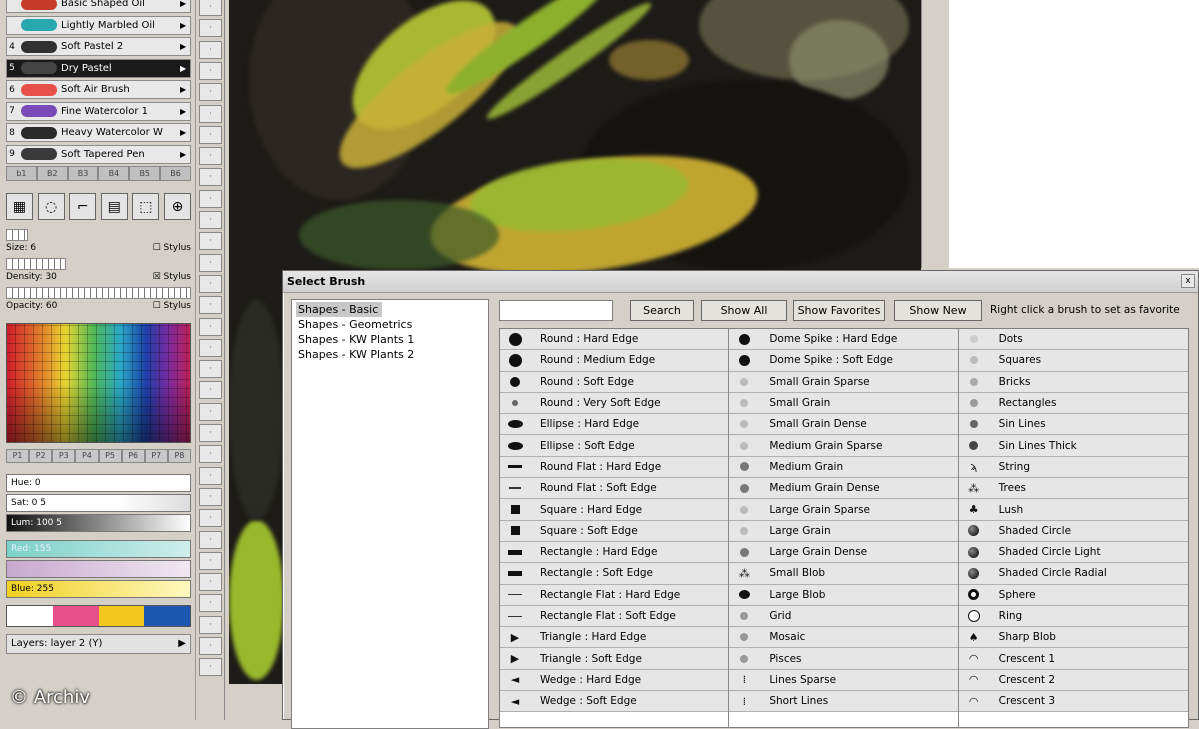 Image resolution: width=1199 pixels, height=729 pixels. Describe the element at coordinates (614, 638) in the screenshot. I see `brush-cell: ▶ Triangle : Hard Edge` at that location.